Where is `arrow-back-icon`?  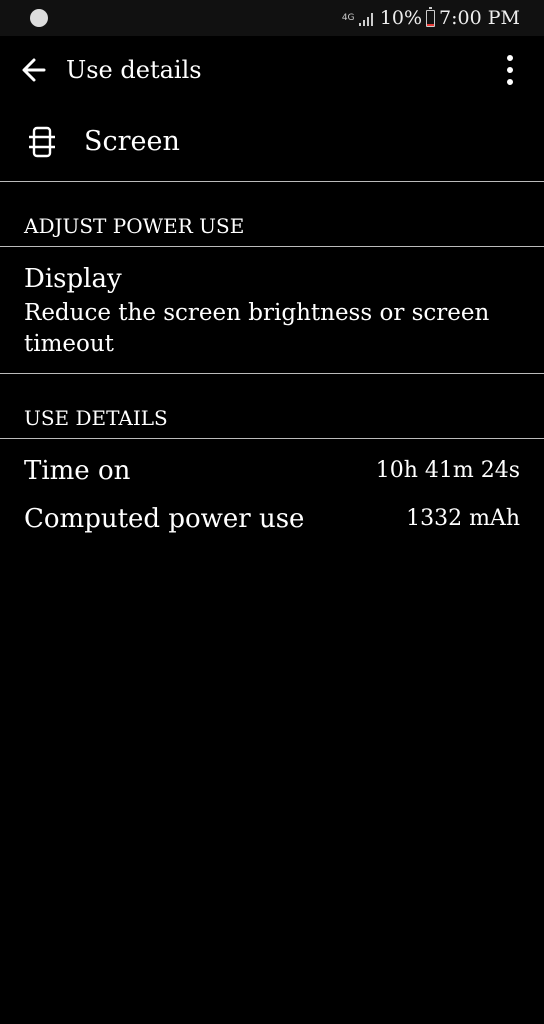
arrow-back-icon is located at coordinates (34, 70).